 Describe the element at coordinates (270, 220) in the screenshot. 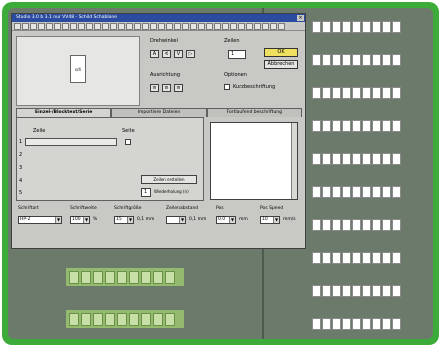

I see `position-speed-select: 10 ▼` at that location.